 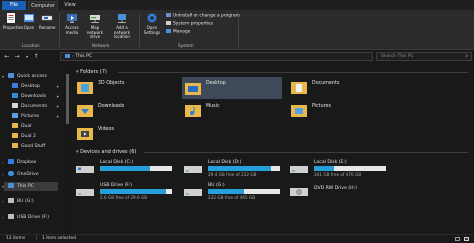 I want to click on cloud-icon, so click(x=11, y=173).